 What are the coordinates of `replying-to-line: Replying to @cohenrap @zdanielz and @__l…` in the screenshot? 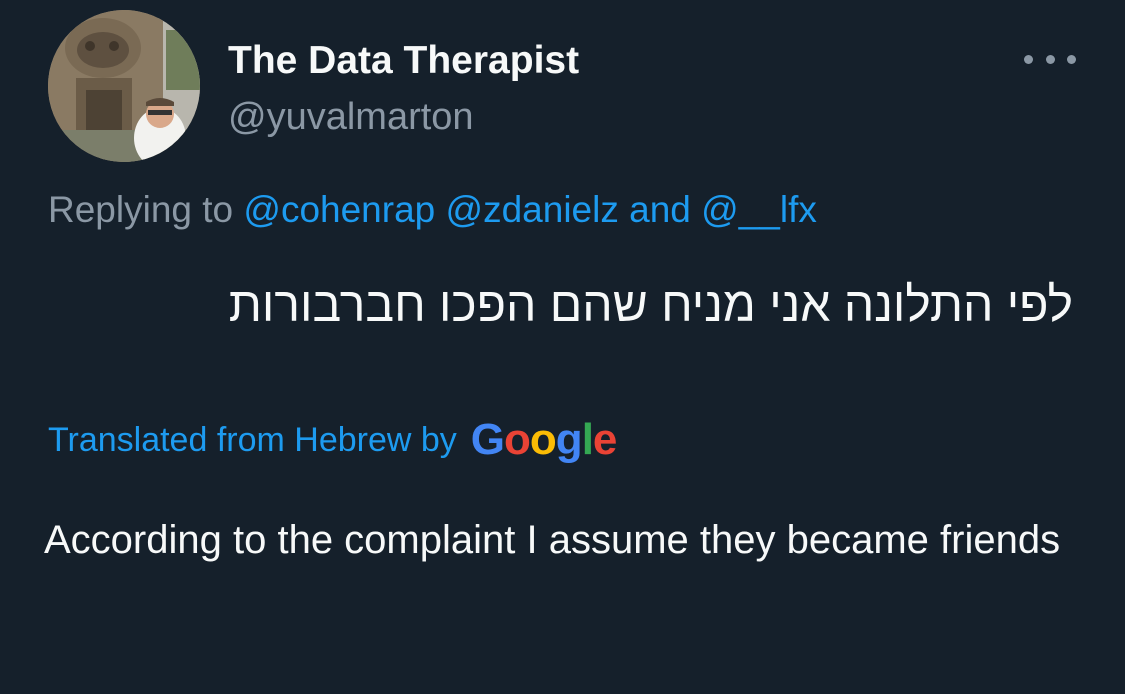 It's located at (432, 210).